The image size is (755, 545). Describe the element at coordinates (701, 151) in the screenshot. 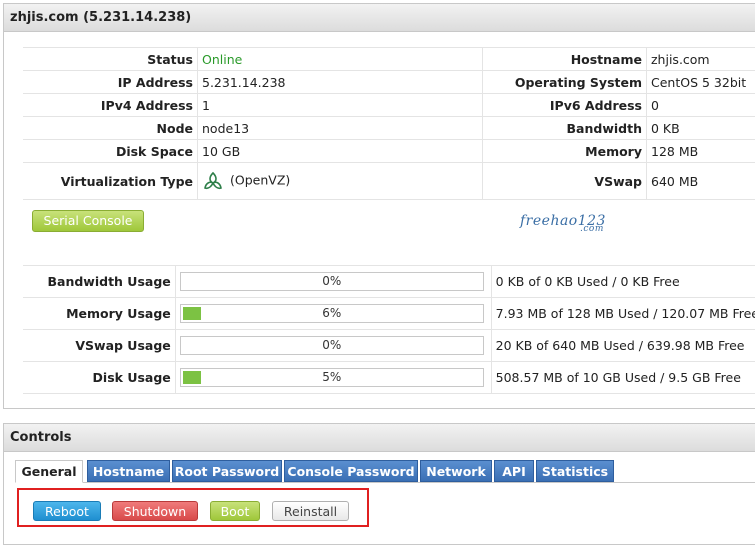

I see `memory-value: 128 MB` at that location.